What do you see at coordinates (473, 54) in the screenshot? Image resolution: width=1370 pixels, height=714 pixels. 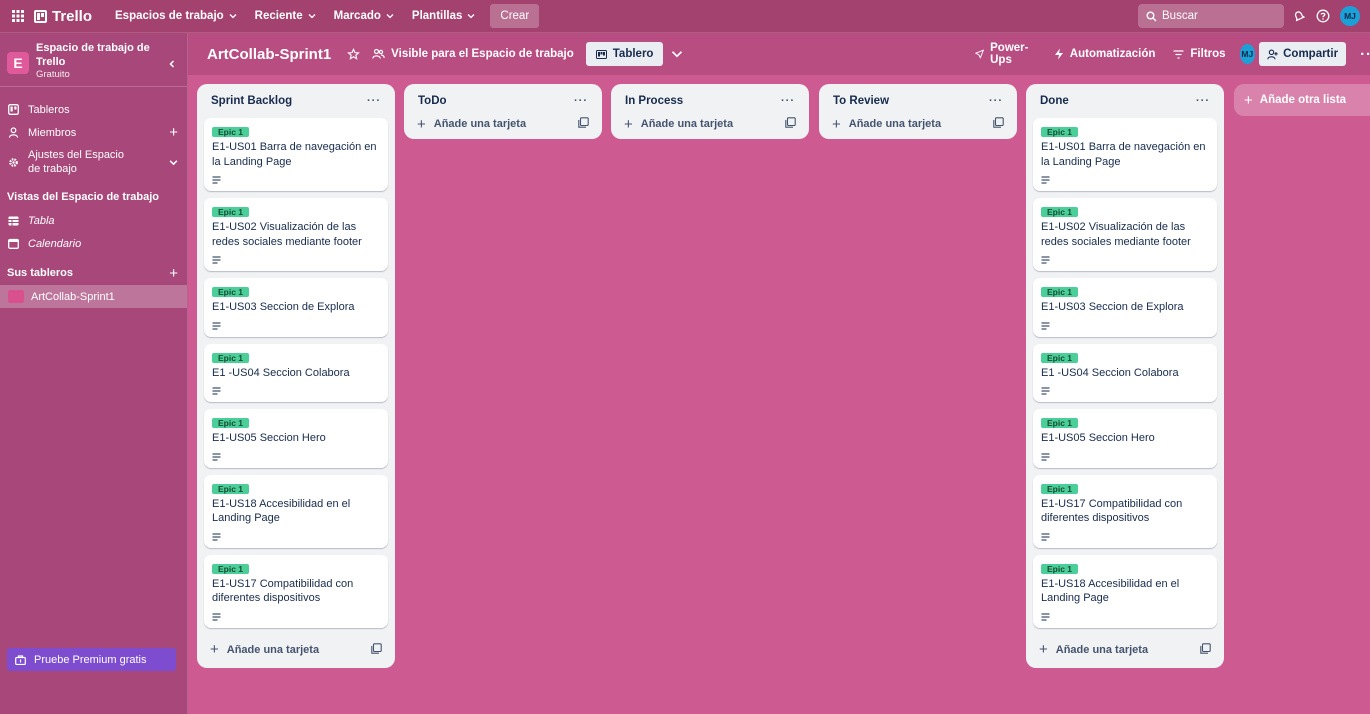 I see `visibility-button: Visible para el Espacio de trabajo` at bounding box center [473, 54].